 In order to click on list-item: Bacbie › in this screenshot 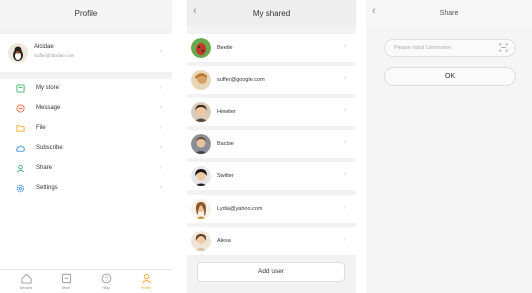, I will do `click(271, 144)`.